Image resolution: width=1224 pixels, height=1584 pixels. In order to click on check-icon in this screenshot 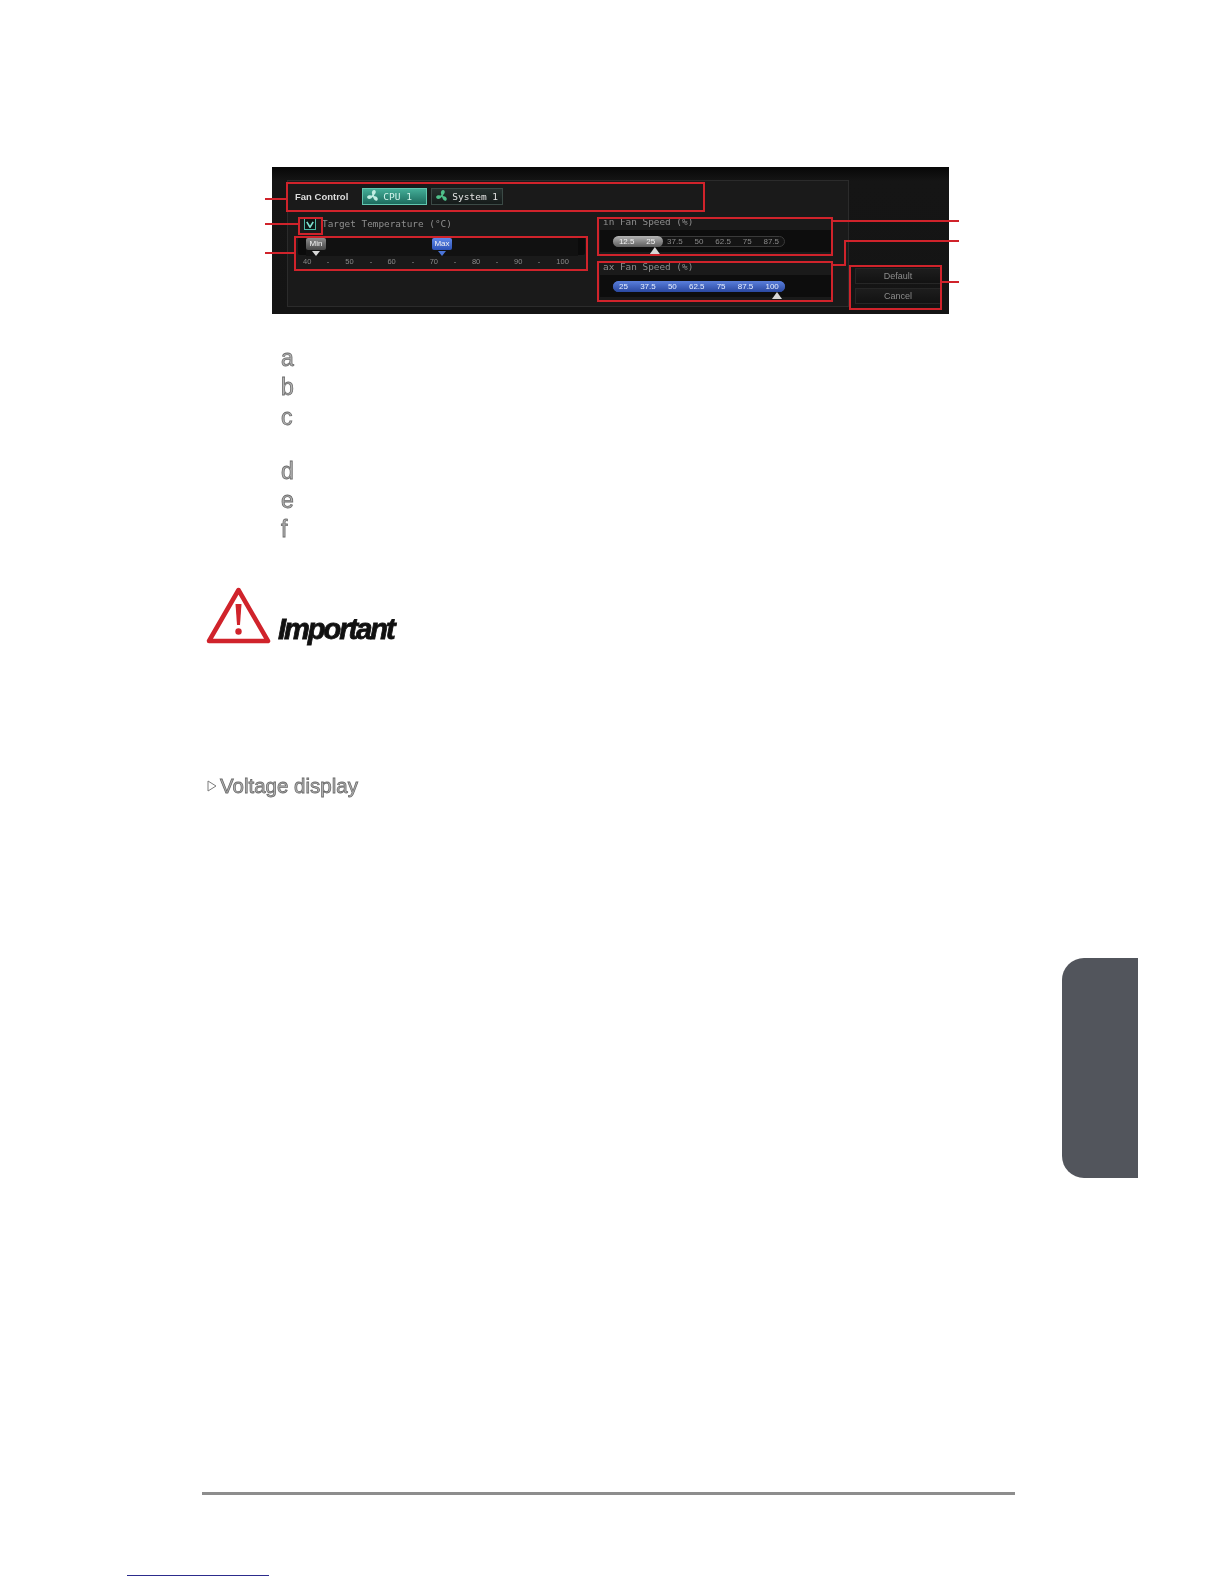, I will do `click(310, 224)`.